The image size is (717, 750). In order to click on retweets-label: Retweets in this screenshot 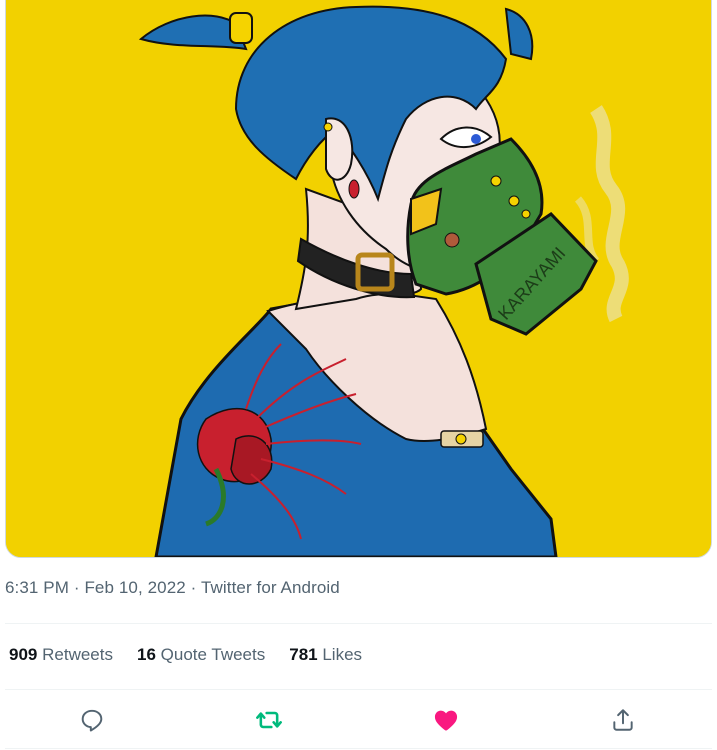, I will do `click(77, 654)`.